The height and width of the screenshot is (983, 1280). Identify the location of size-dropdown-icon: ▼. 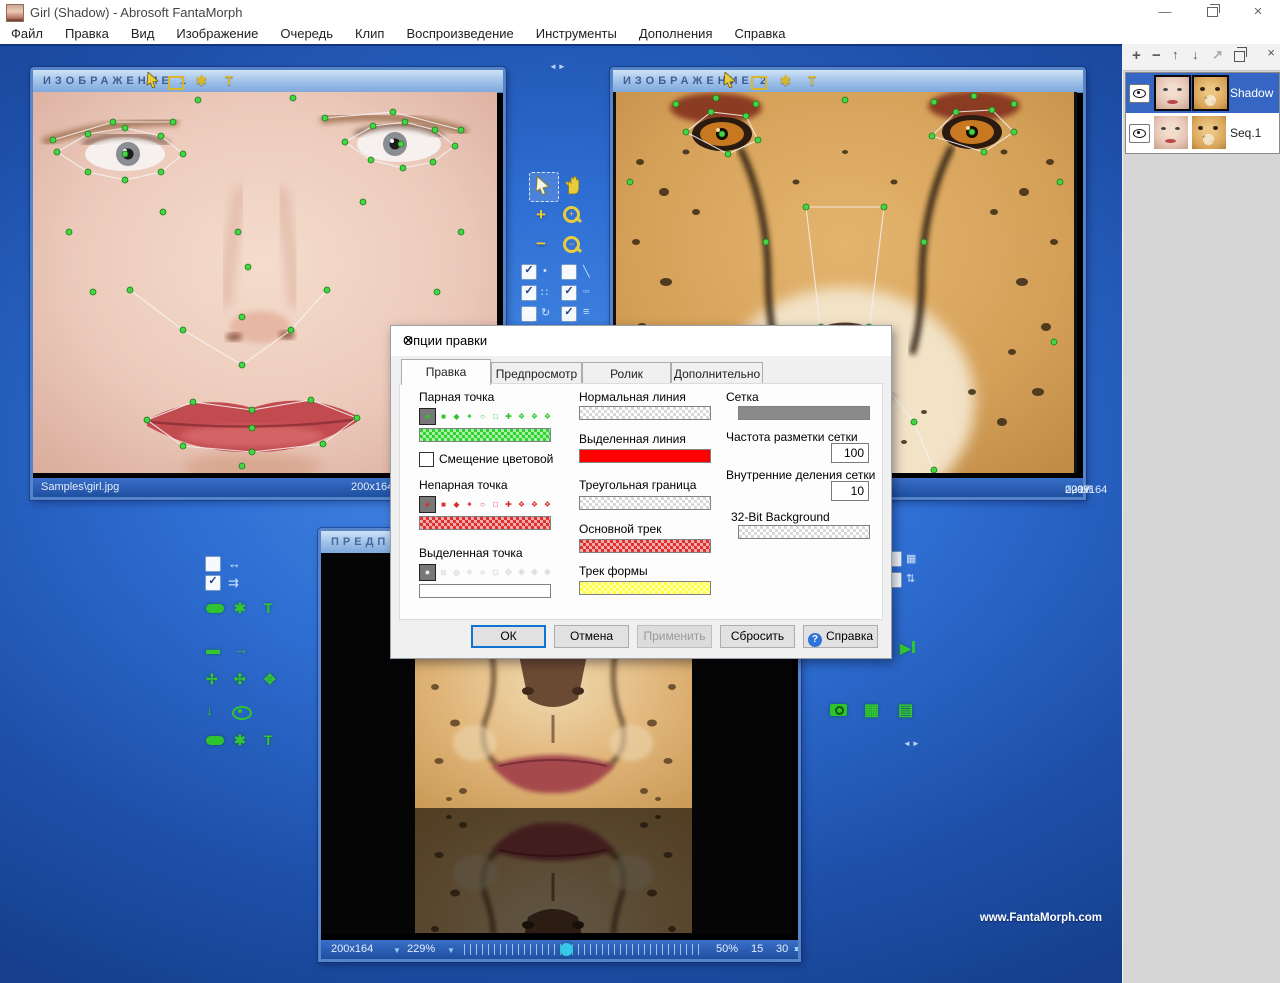
(397, 950).